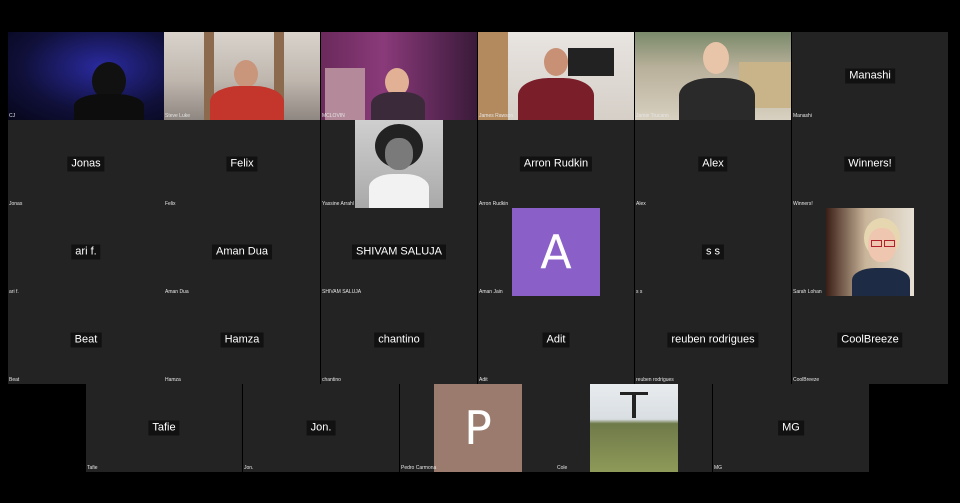 The height and width of the screenshot is (503, 960). I want to click on participant-tile: James Rawson, so click(556, 76).